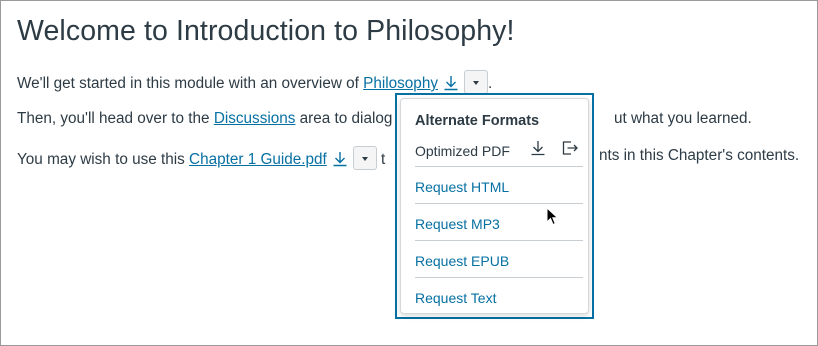  What do you see at coordinates (255, 118) in the screenshot?
I see `discussions-link: Discussions` at bounding box center [255, 118].